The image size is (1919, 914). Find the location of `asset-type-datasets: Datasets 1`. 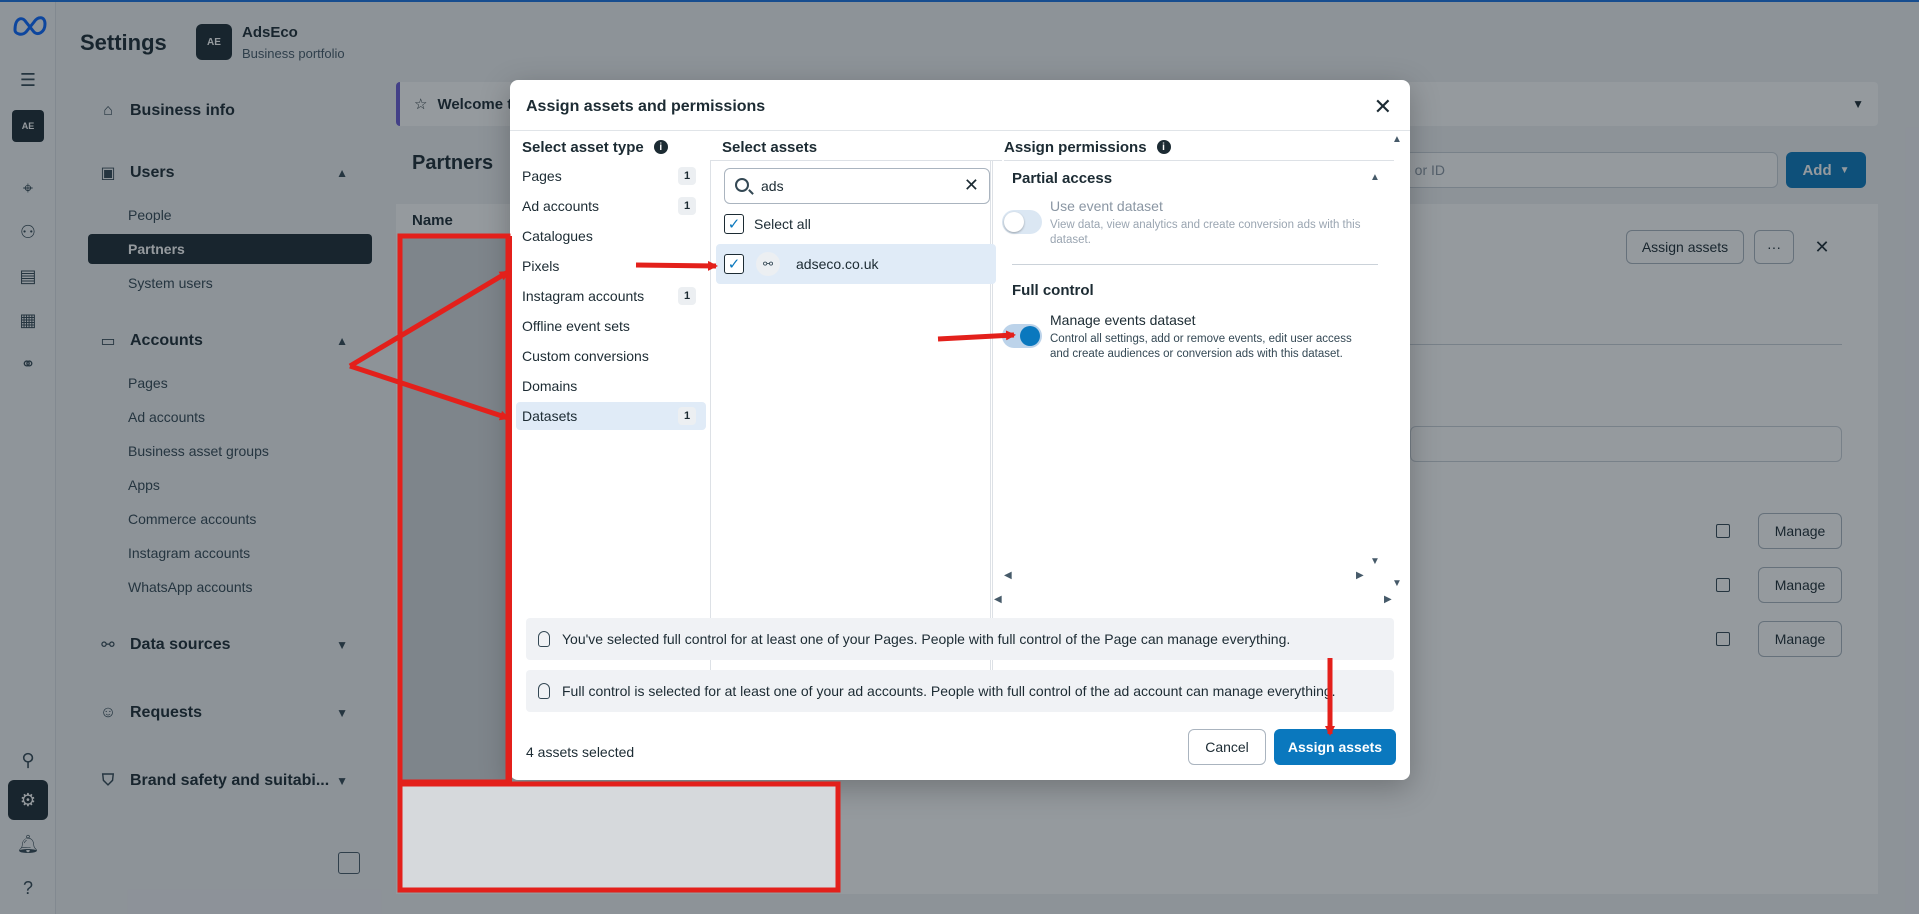

asset-type-datasets: Datasets 1 is located at coordinates (611, 416).